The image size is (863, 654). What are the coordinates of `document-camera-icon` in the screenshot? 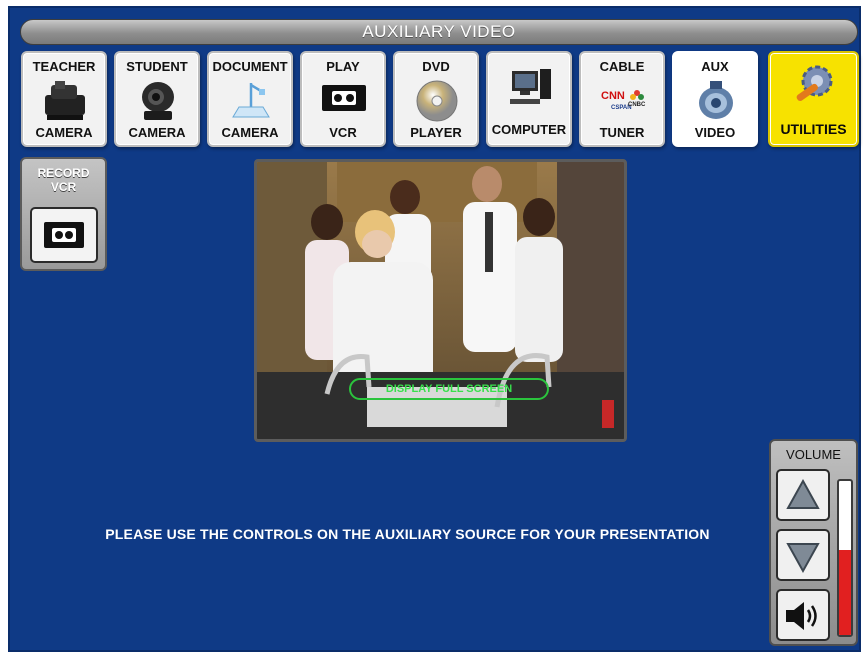 It's located at (65, 100).